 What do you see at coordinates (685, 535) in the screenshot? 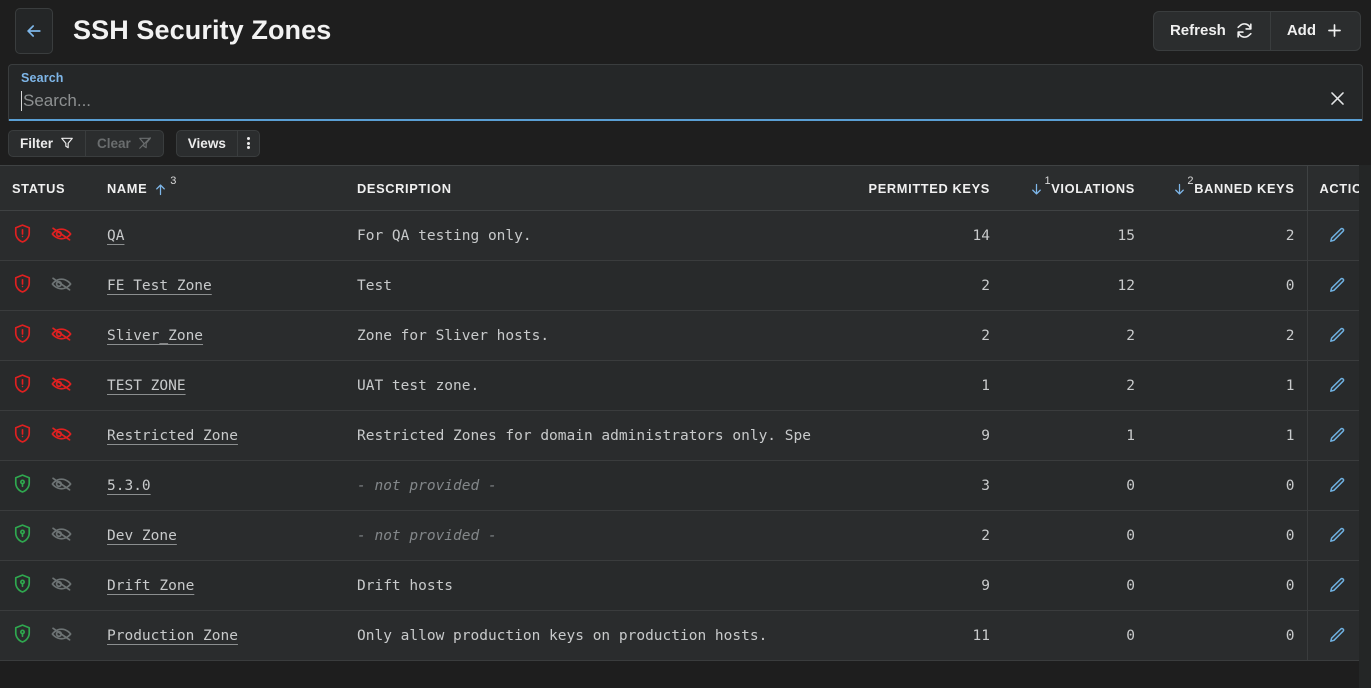
I see `table-row: Dev Zone - not provided -200` at bounding box center [685, 535].